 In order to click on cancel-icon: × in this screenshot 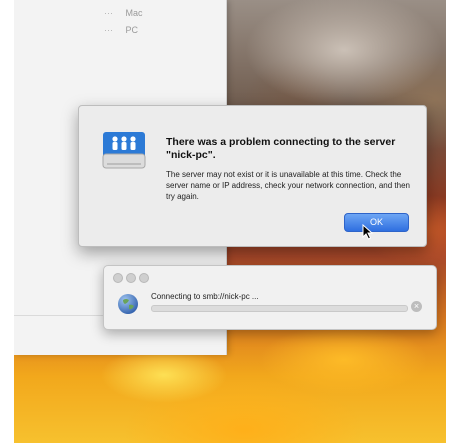, I will do `click(416, 306)`.